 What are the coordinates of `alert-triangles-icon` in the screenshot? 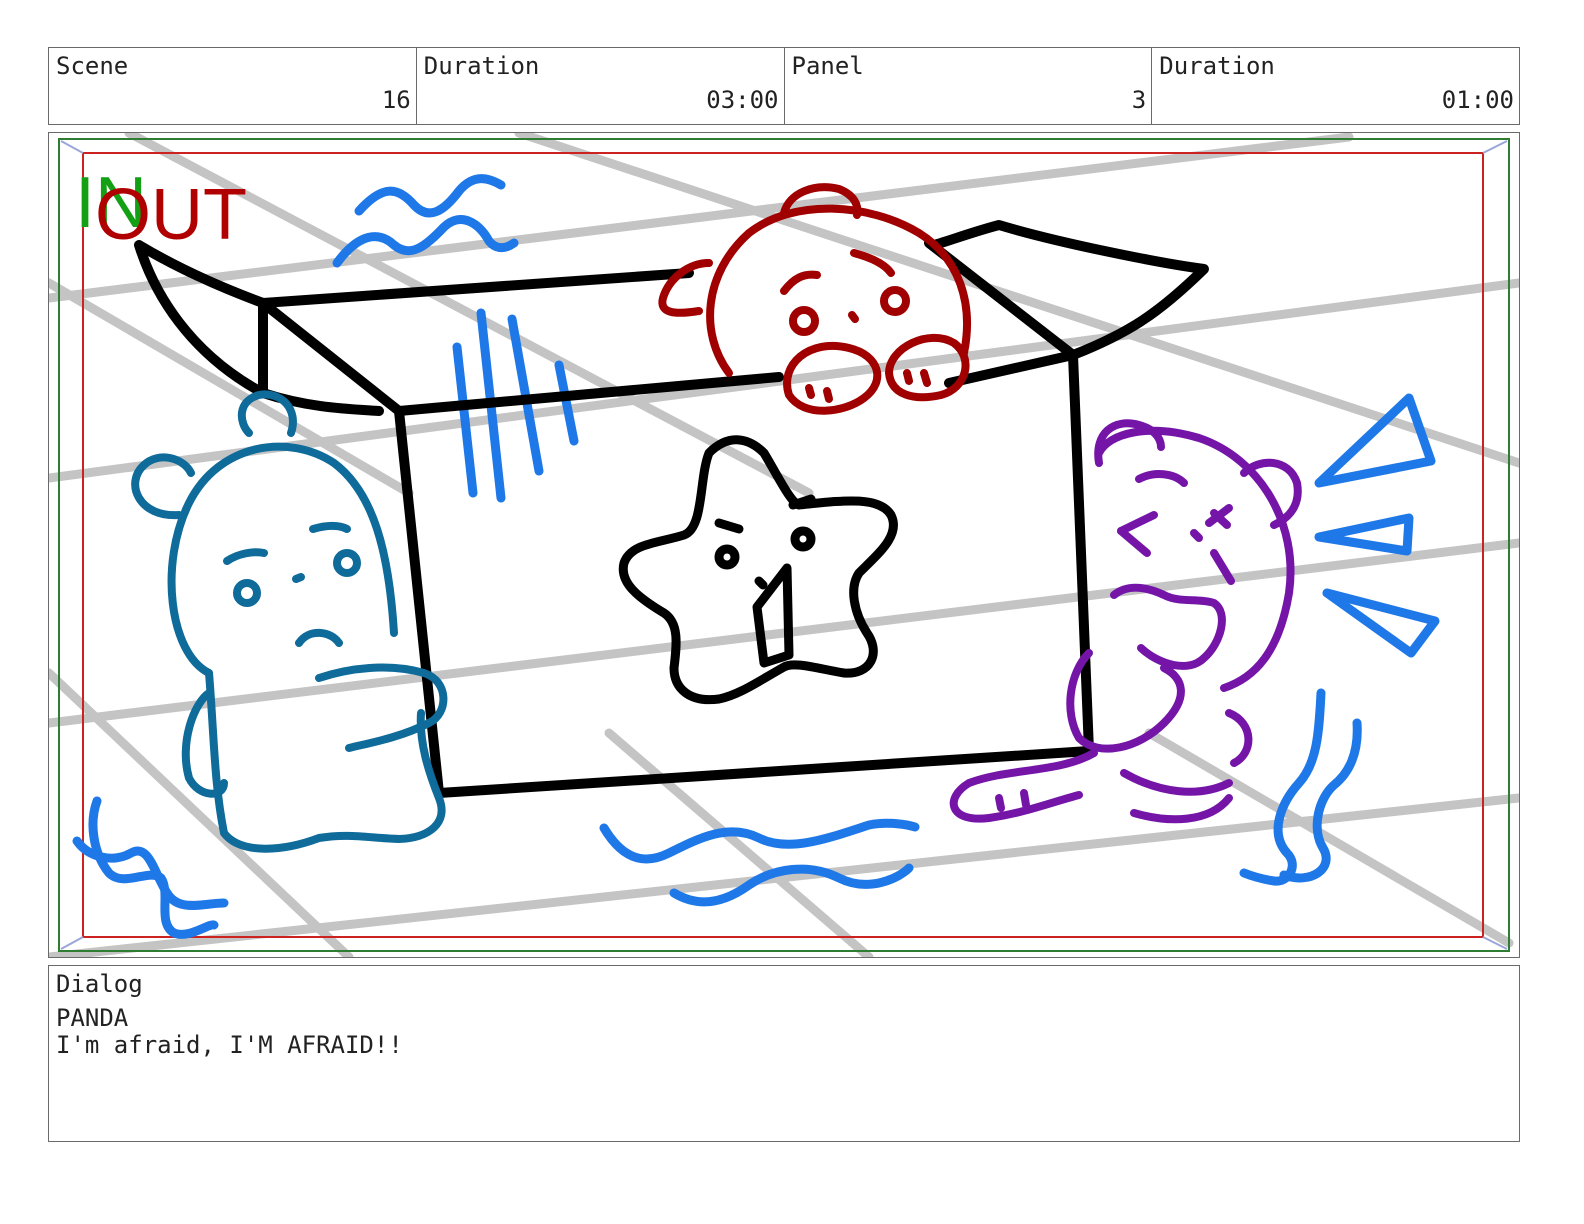 It's located at (1377, 525).